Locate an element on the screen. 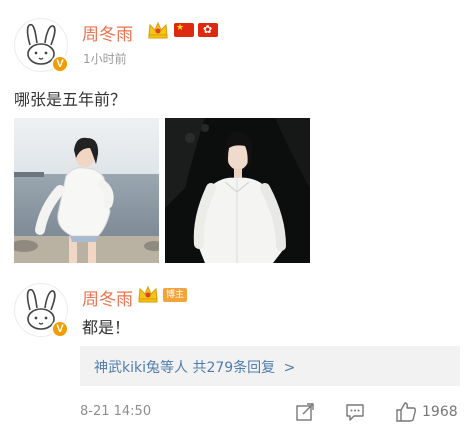 This screenshot has height=436, width=474. replies-users: 神武kiki兔等人 is located at coordinates (141, 368).